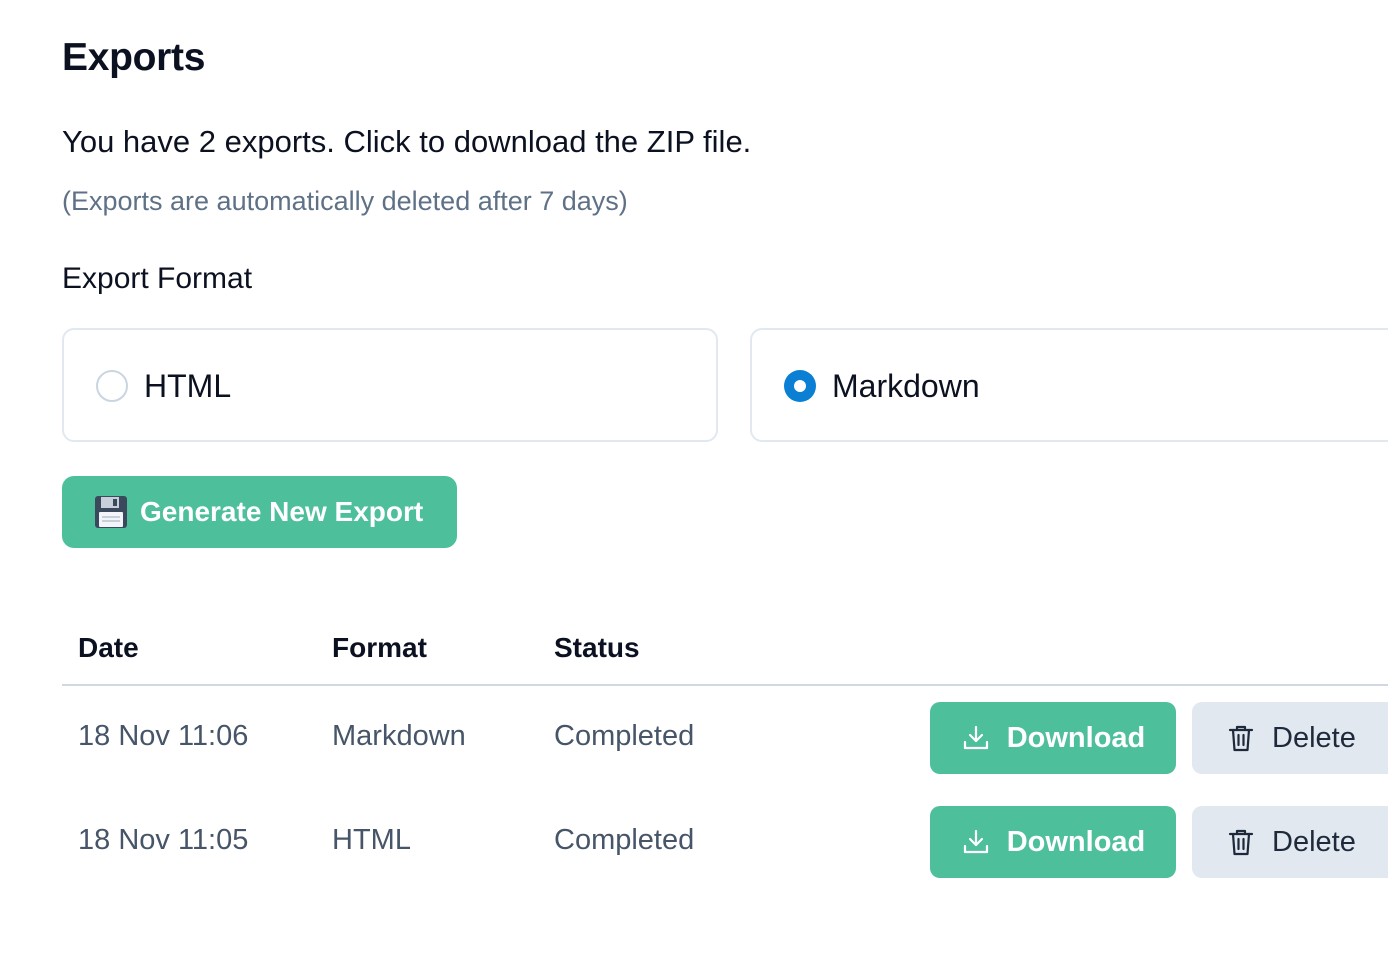 This screenshot has width=1388, height=966. Describe the element at coordinates (163, 736) in the screenshot. I see `row-date: 18 Nov 11:06` at that location.